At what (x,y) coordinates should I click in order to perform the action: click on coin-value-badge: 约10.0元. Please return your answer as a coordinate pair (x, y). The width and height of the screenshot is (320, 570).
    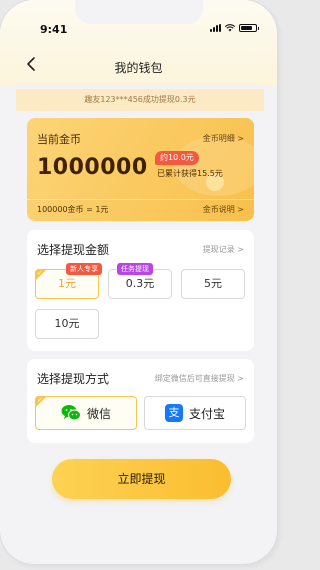
    Looking at the image, I should click on (177, 158).